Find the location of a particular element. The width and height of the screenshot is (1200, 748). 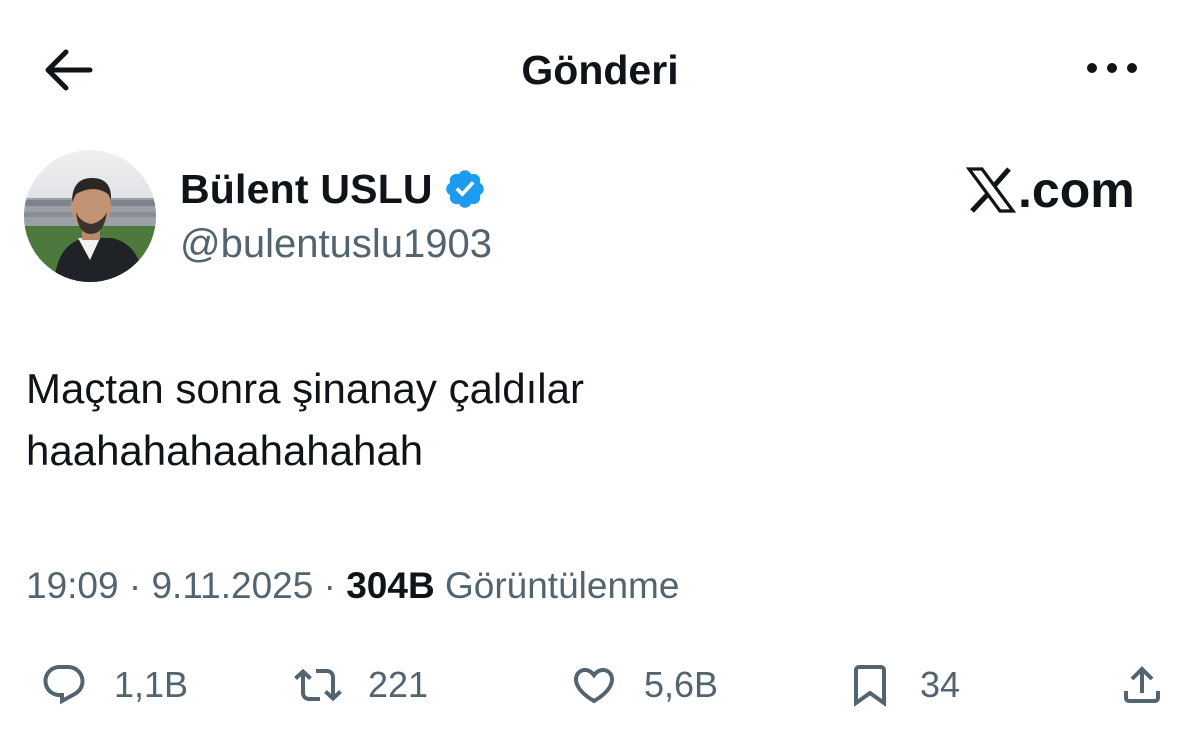

view-count: 304B is located at coordinates (390, 585).